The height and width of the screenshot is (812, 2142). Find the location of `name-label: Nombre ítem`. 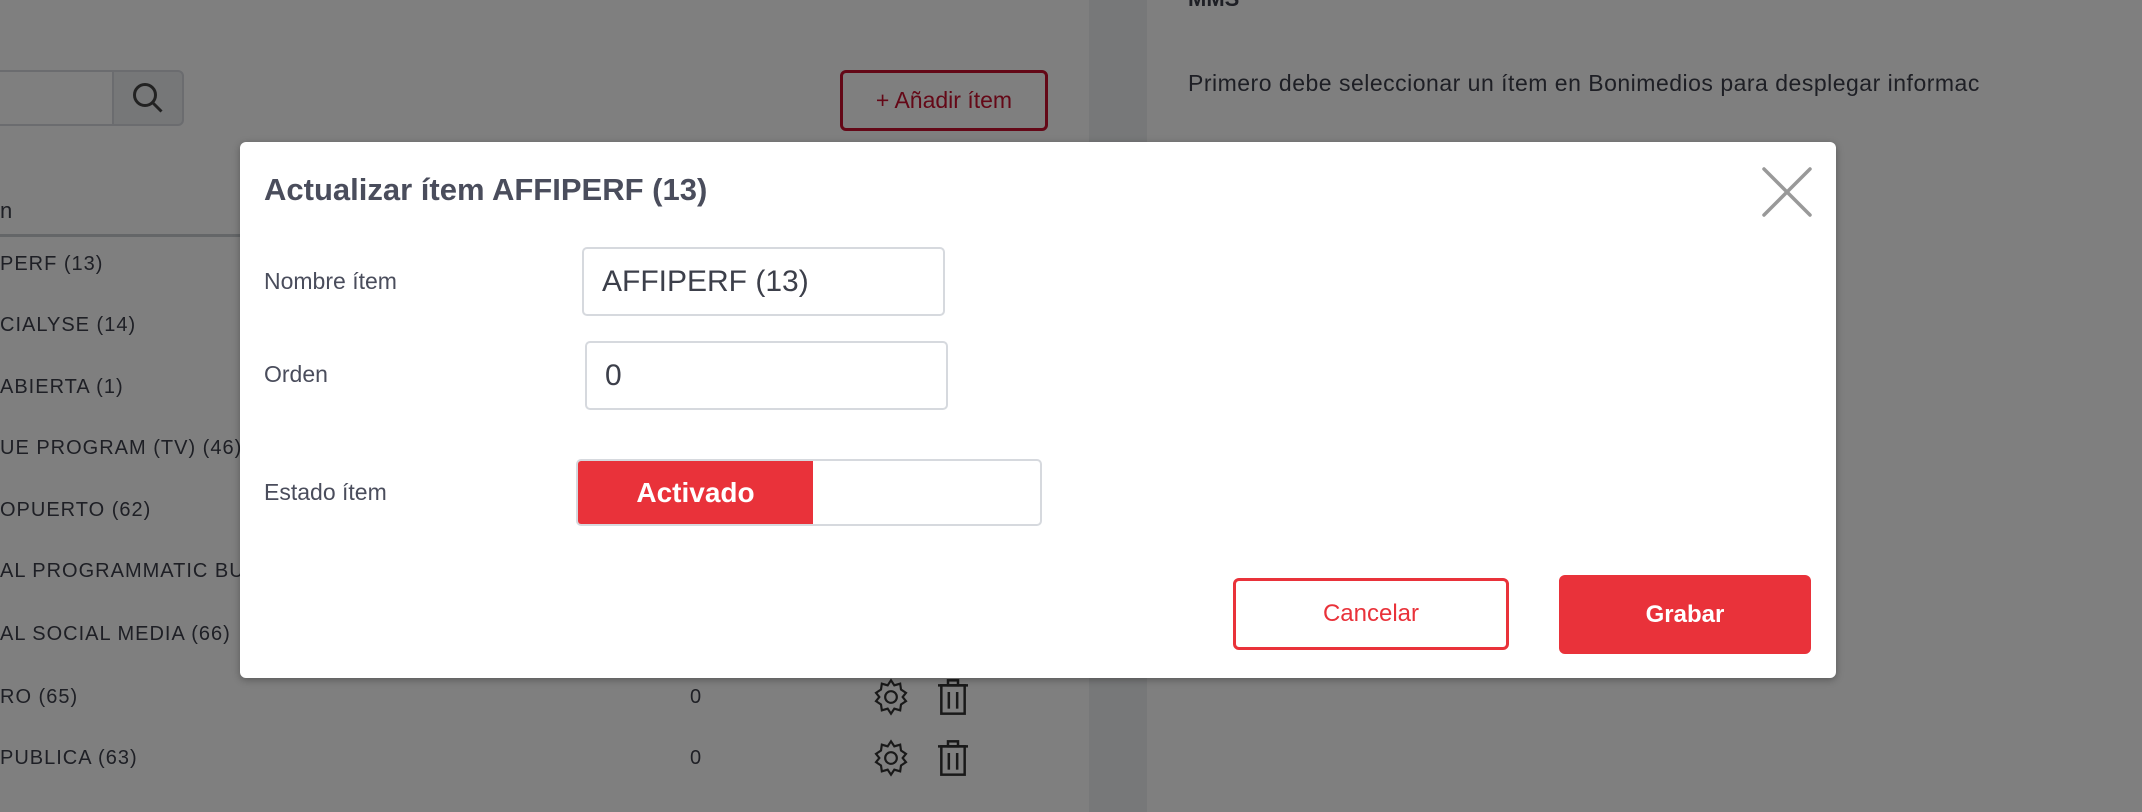

name-label: Nombre ítem is located at coordinates (330, 281).